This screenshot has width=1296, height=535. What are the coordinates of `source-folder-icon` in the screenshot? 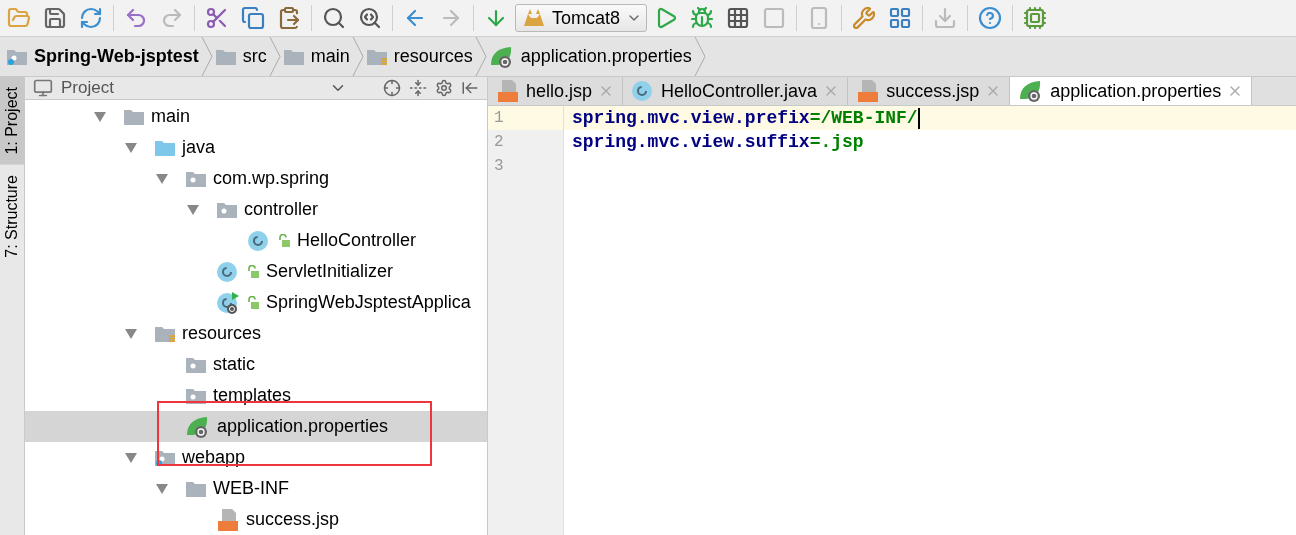 It's located at (165, 147).